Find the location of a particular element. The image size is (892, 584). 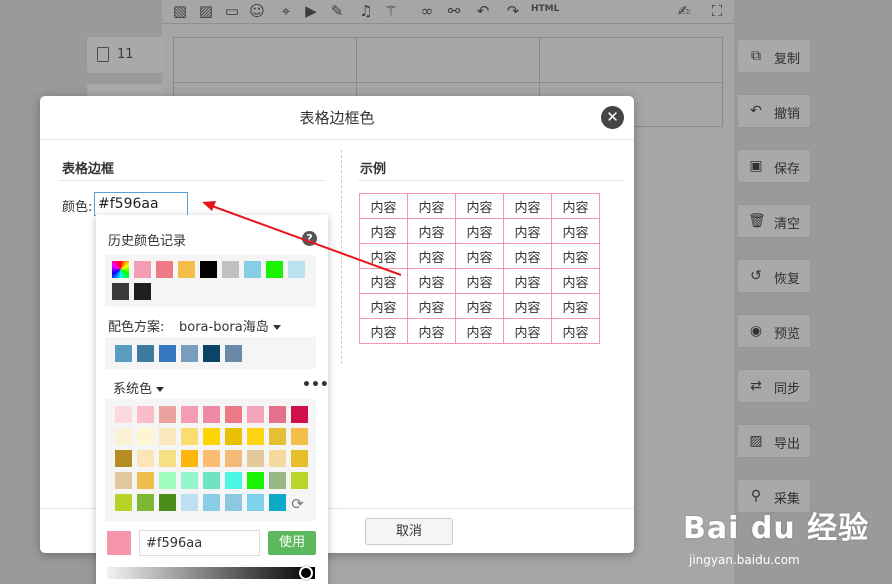

brush-icon: ✎ is located at coordinates (337, 11).